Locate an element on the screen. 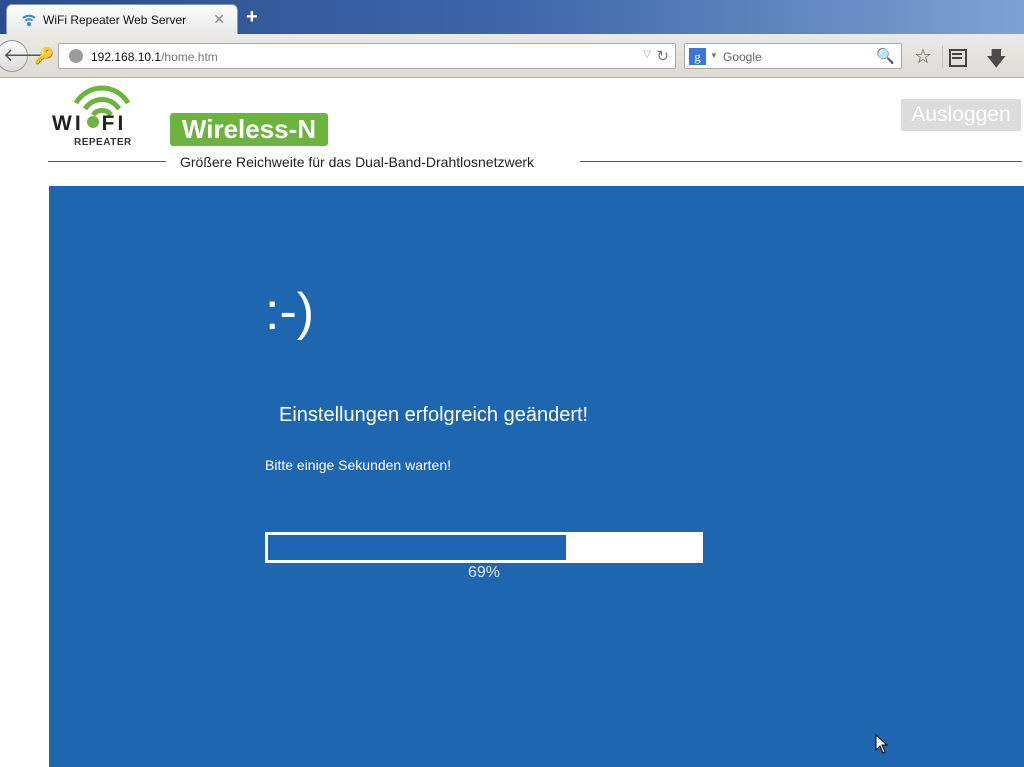 Image resolution: width=1024 pixels, height=767 pixels. toolbar-separator is located at coordinates (942, 57).